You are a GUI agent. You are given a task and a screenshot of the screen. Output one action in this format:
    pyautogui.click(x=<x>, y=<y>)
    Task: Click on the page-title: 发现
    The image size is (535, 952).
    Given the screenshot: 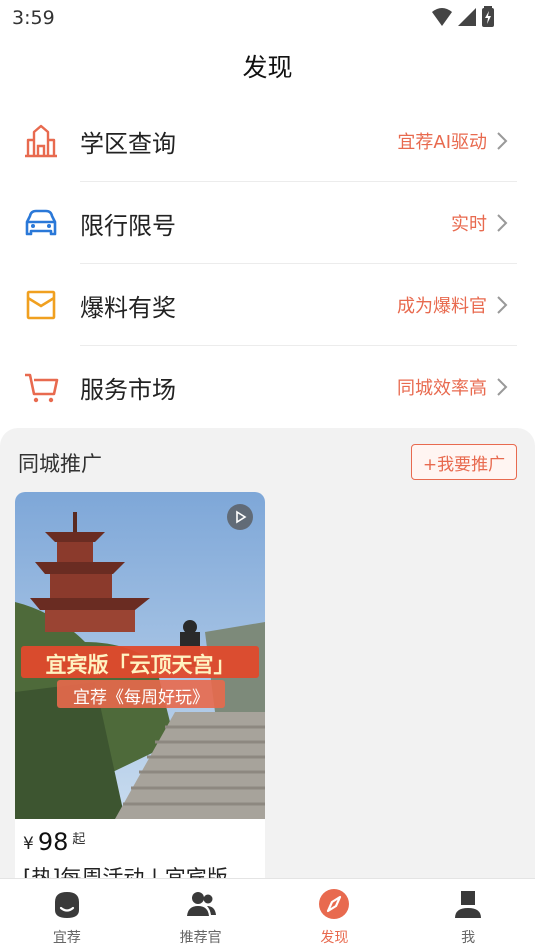 What is the action you would take?
    pyautogui.click(x=267, y=67)
    